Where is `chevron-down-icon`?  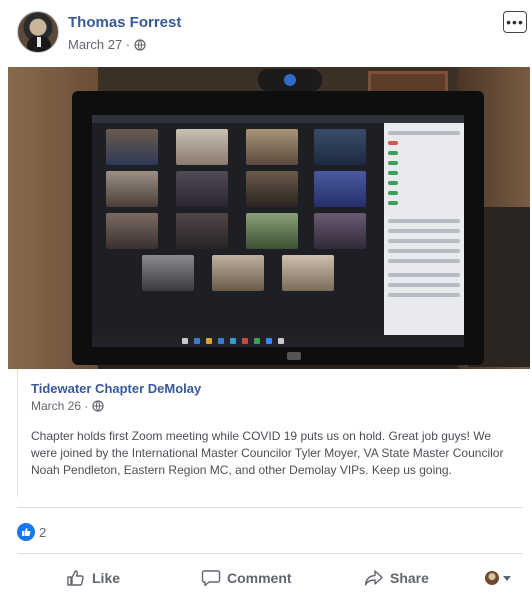
chevron-down-icon is located at coordinates (507, 578).